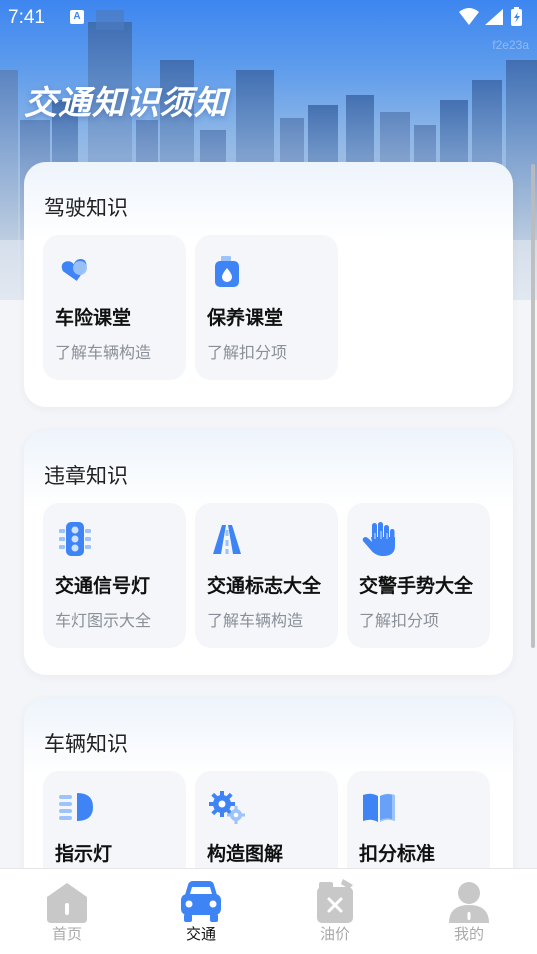 The width and height of the screenshot is (537, 954). Describe the element at coordinates (84, 854) in the screenshot. I see `item-title: 指示灯` at that location.